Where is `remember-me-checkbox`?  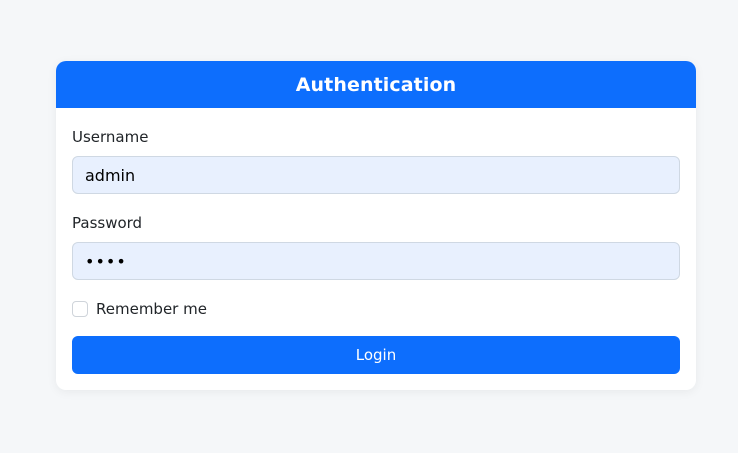
remember-me-checkbox is located at coordinates (80, 309).